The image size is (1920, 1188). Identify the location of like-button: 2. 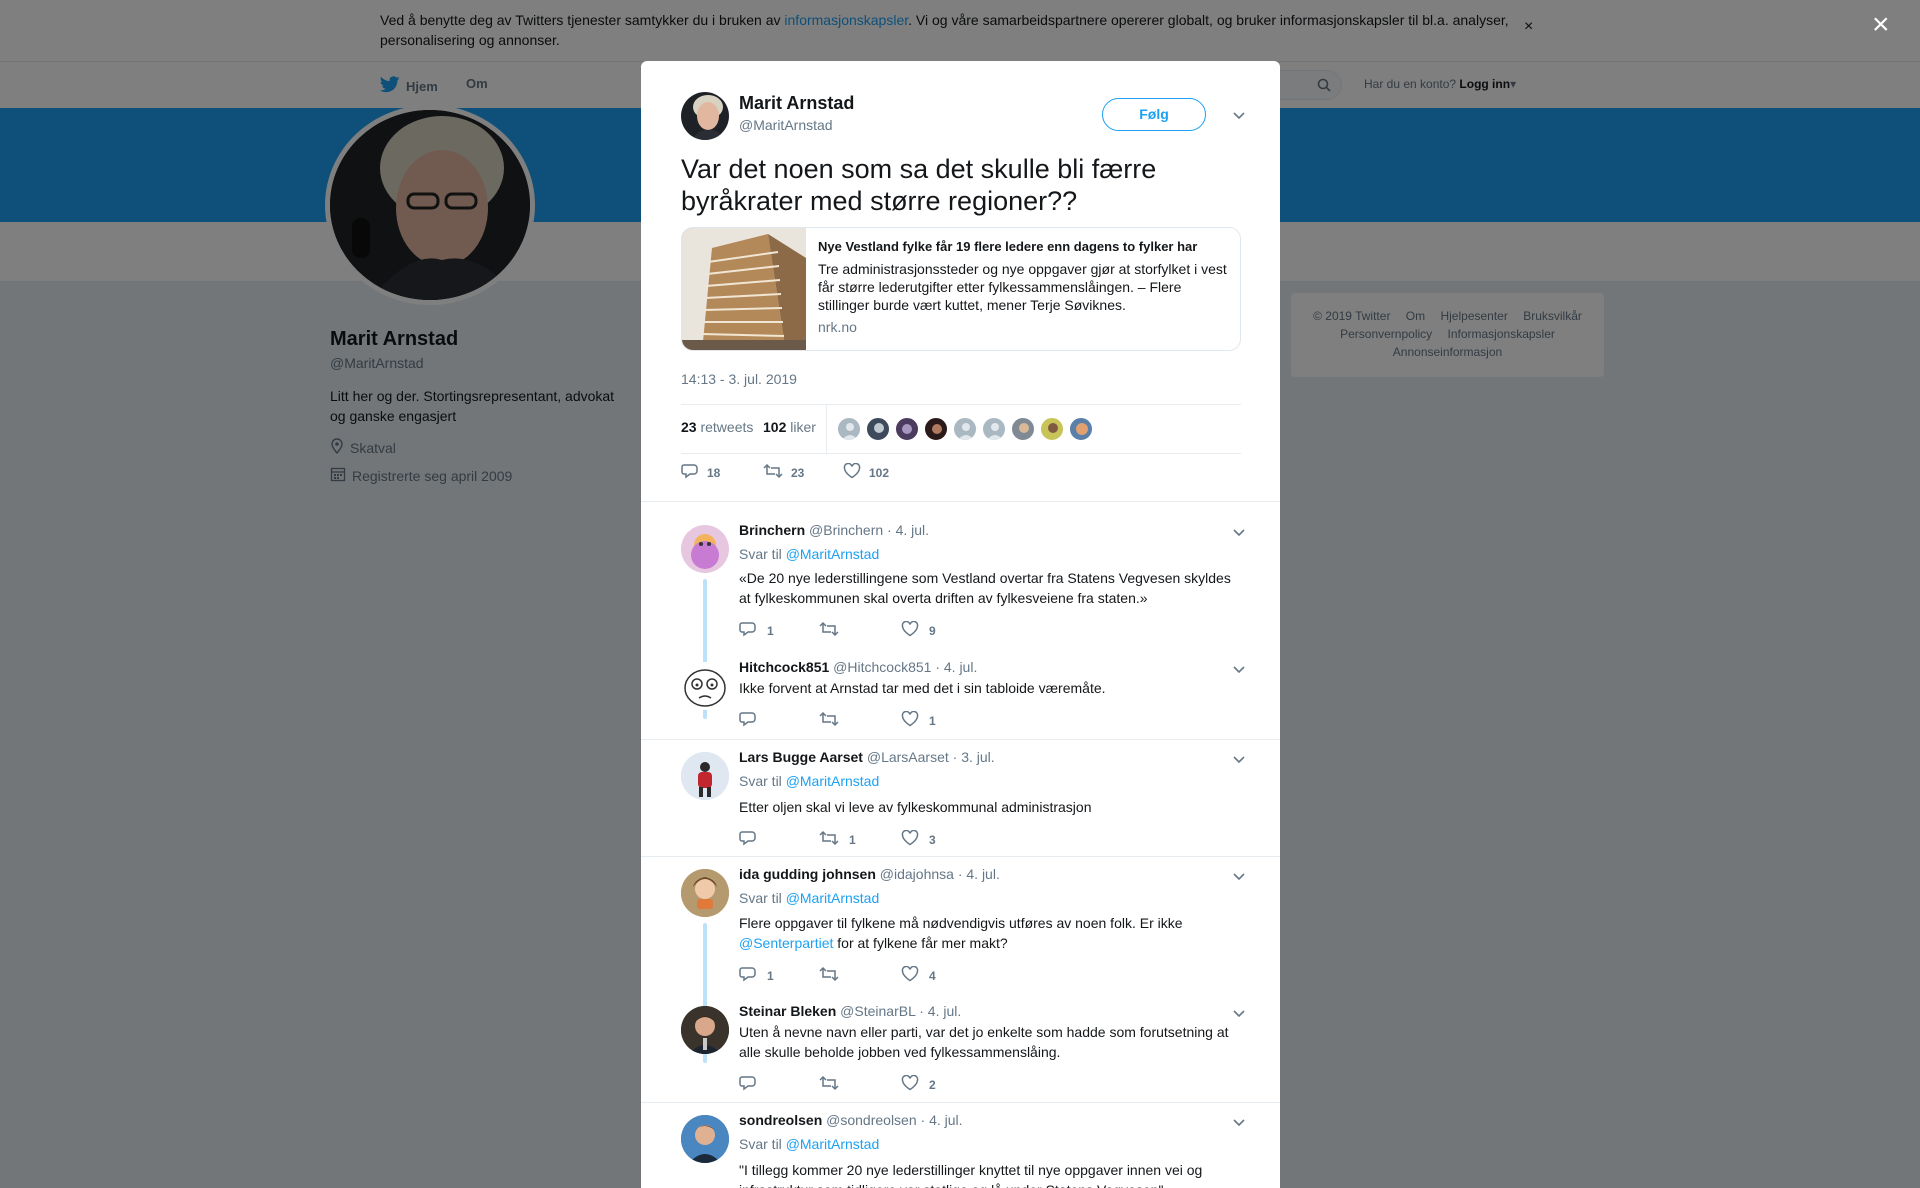
(918, 1084).